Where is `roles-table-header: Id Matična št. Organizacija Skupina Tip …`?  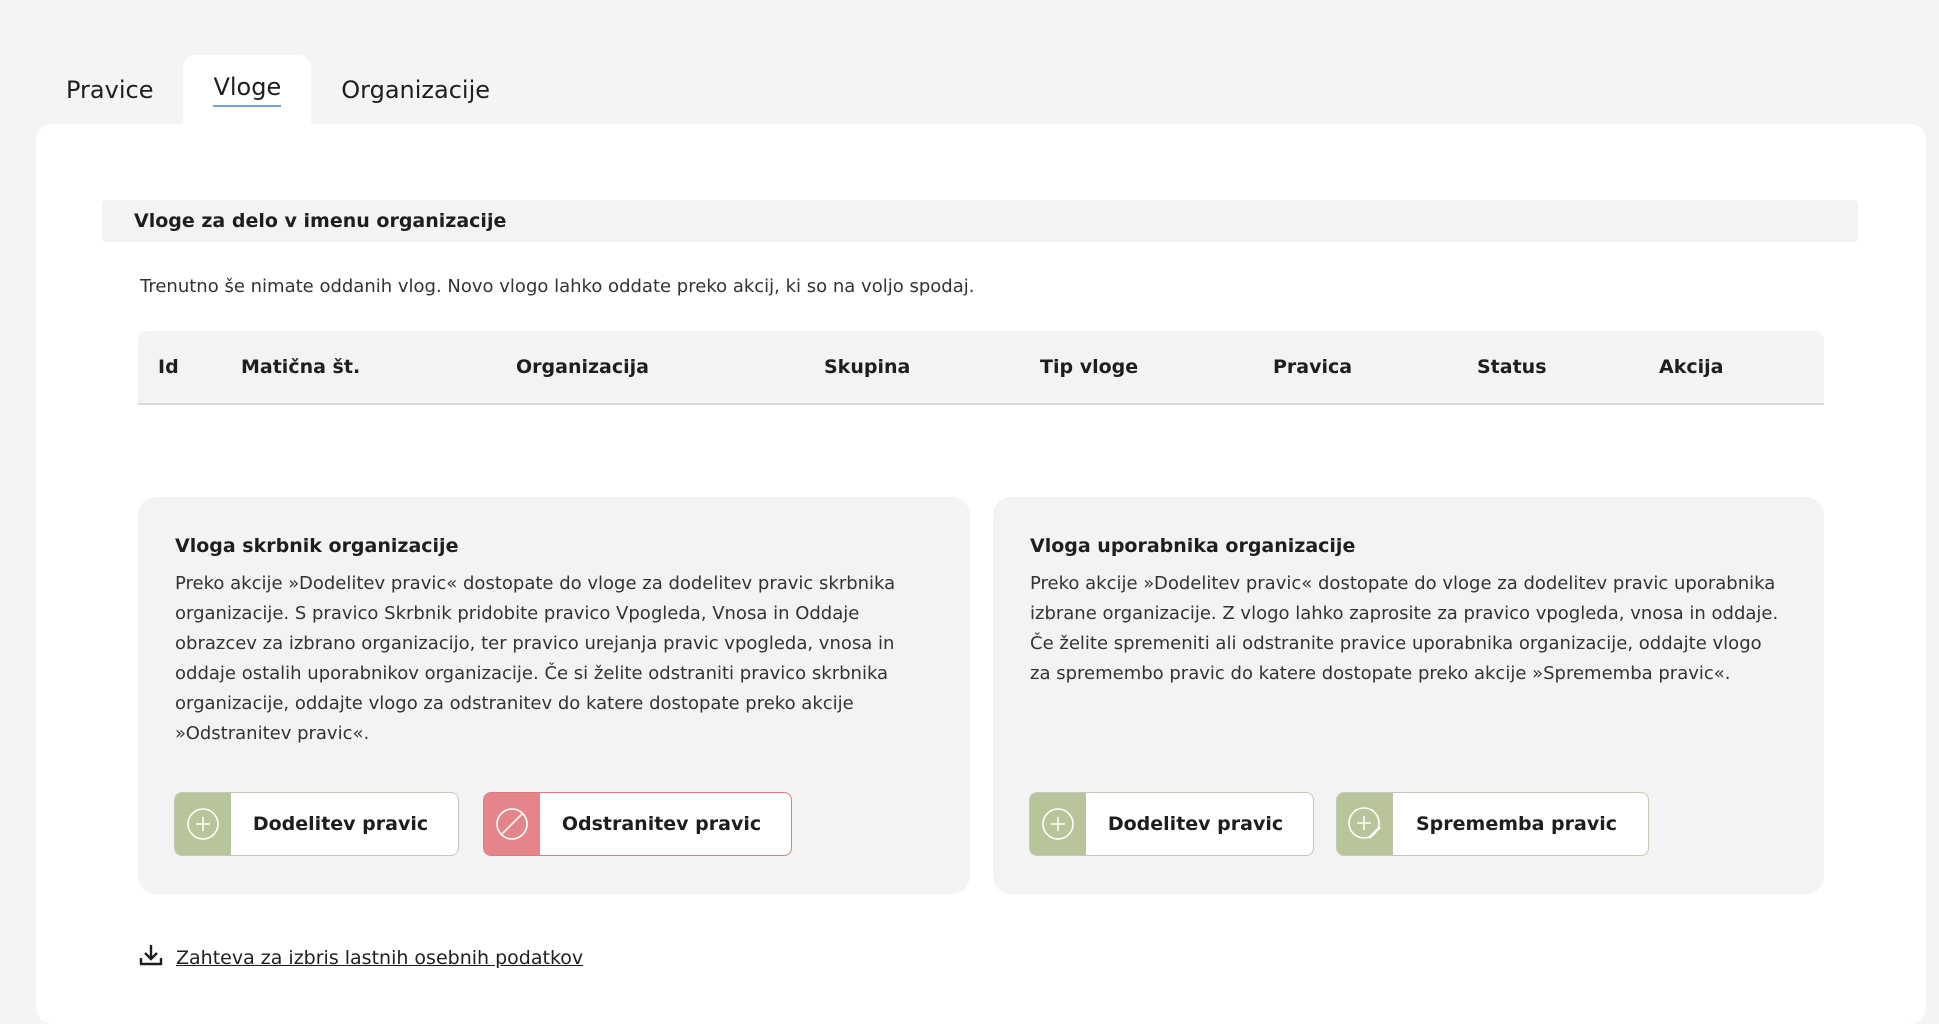 roles-table-header: Id Matična št. Organizacija Skupina Tip … is located at coordinates (981, 368).